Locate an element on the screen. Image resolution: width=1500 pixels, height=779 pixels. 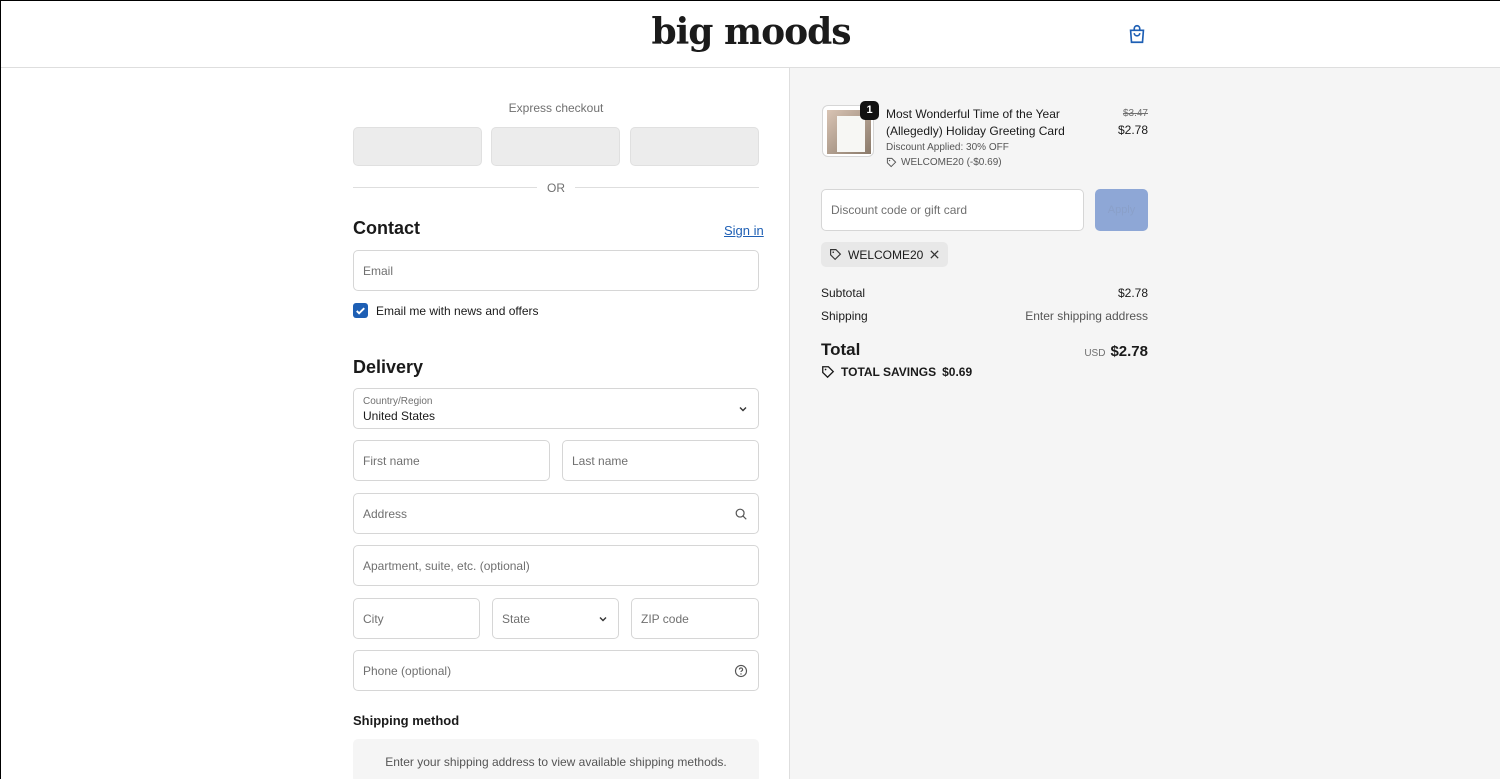
email-field: Email is located at coordinates (556, 270).